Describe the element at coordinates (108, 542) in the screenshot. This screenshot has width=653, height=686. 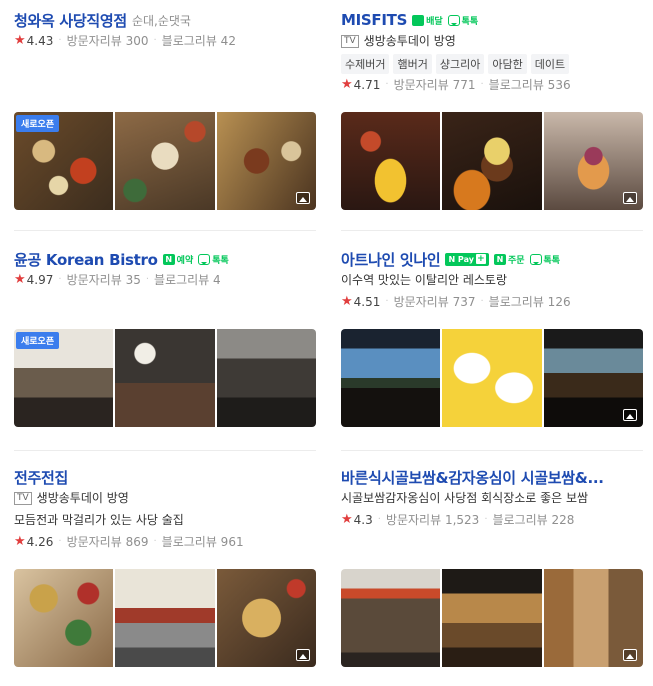
I see `visitor-reviews-link: 방문자리뷰 869` at that location.